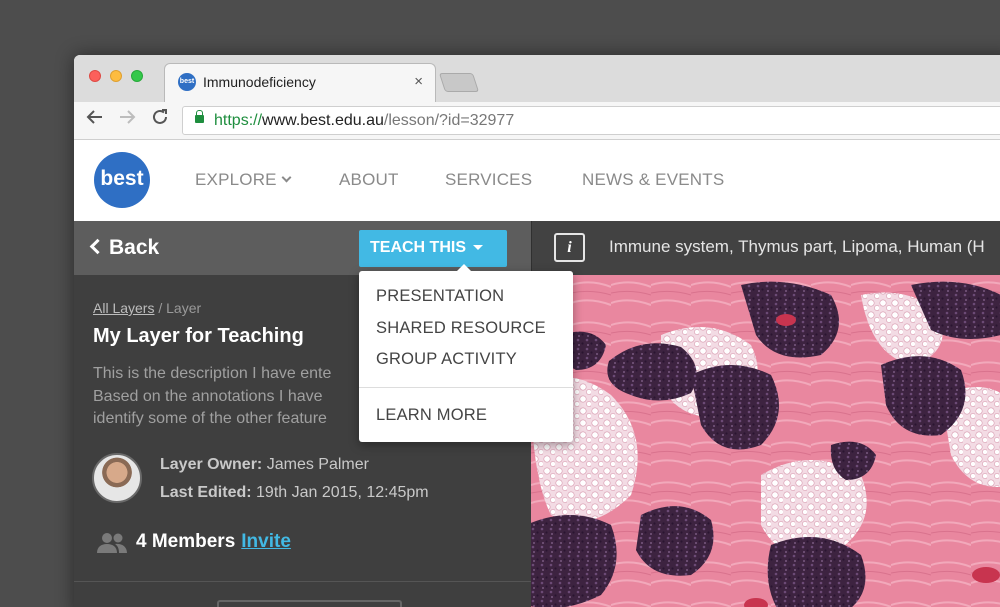  Describe the element at coordinates (210, 418) in the screenshot. I see `description-line: identify some of the other feature` at that location.